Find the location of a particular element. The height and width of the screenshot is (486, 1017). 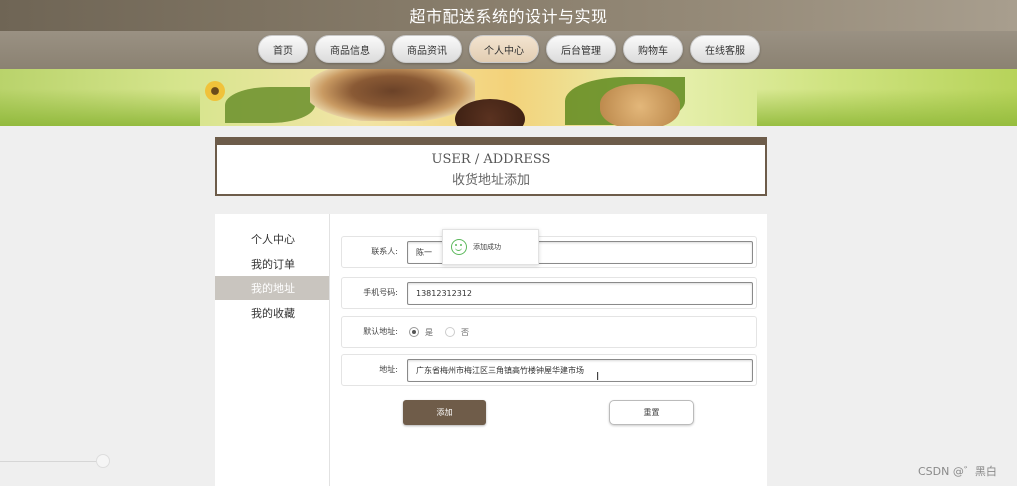

banner-flower is located at coordinates (215, 91).